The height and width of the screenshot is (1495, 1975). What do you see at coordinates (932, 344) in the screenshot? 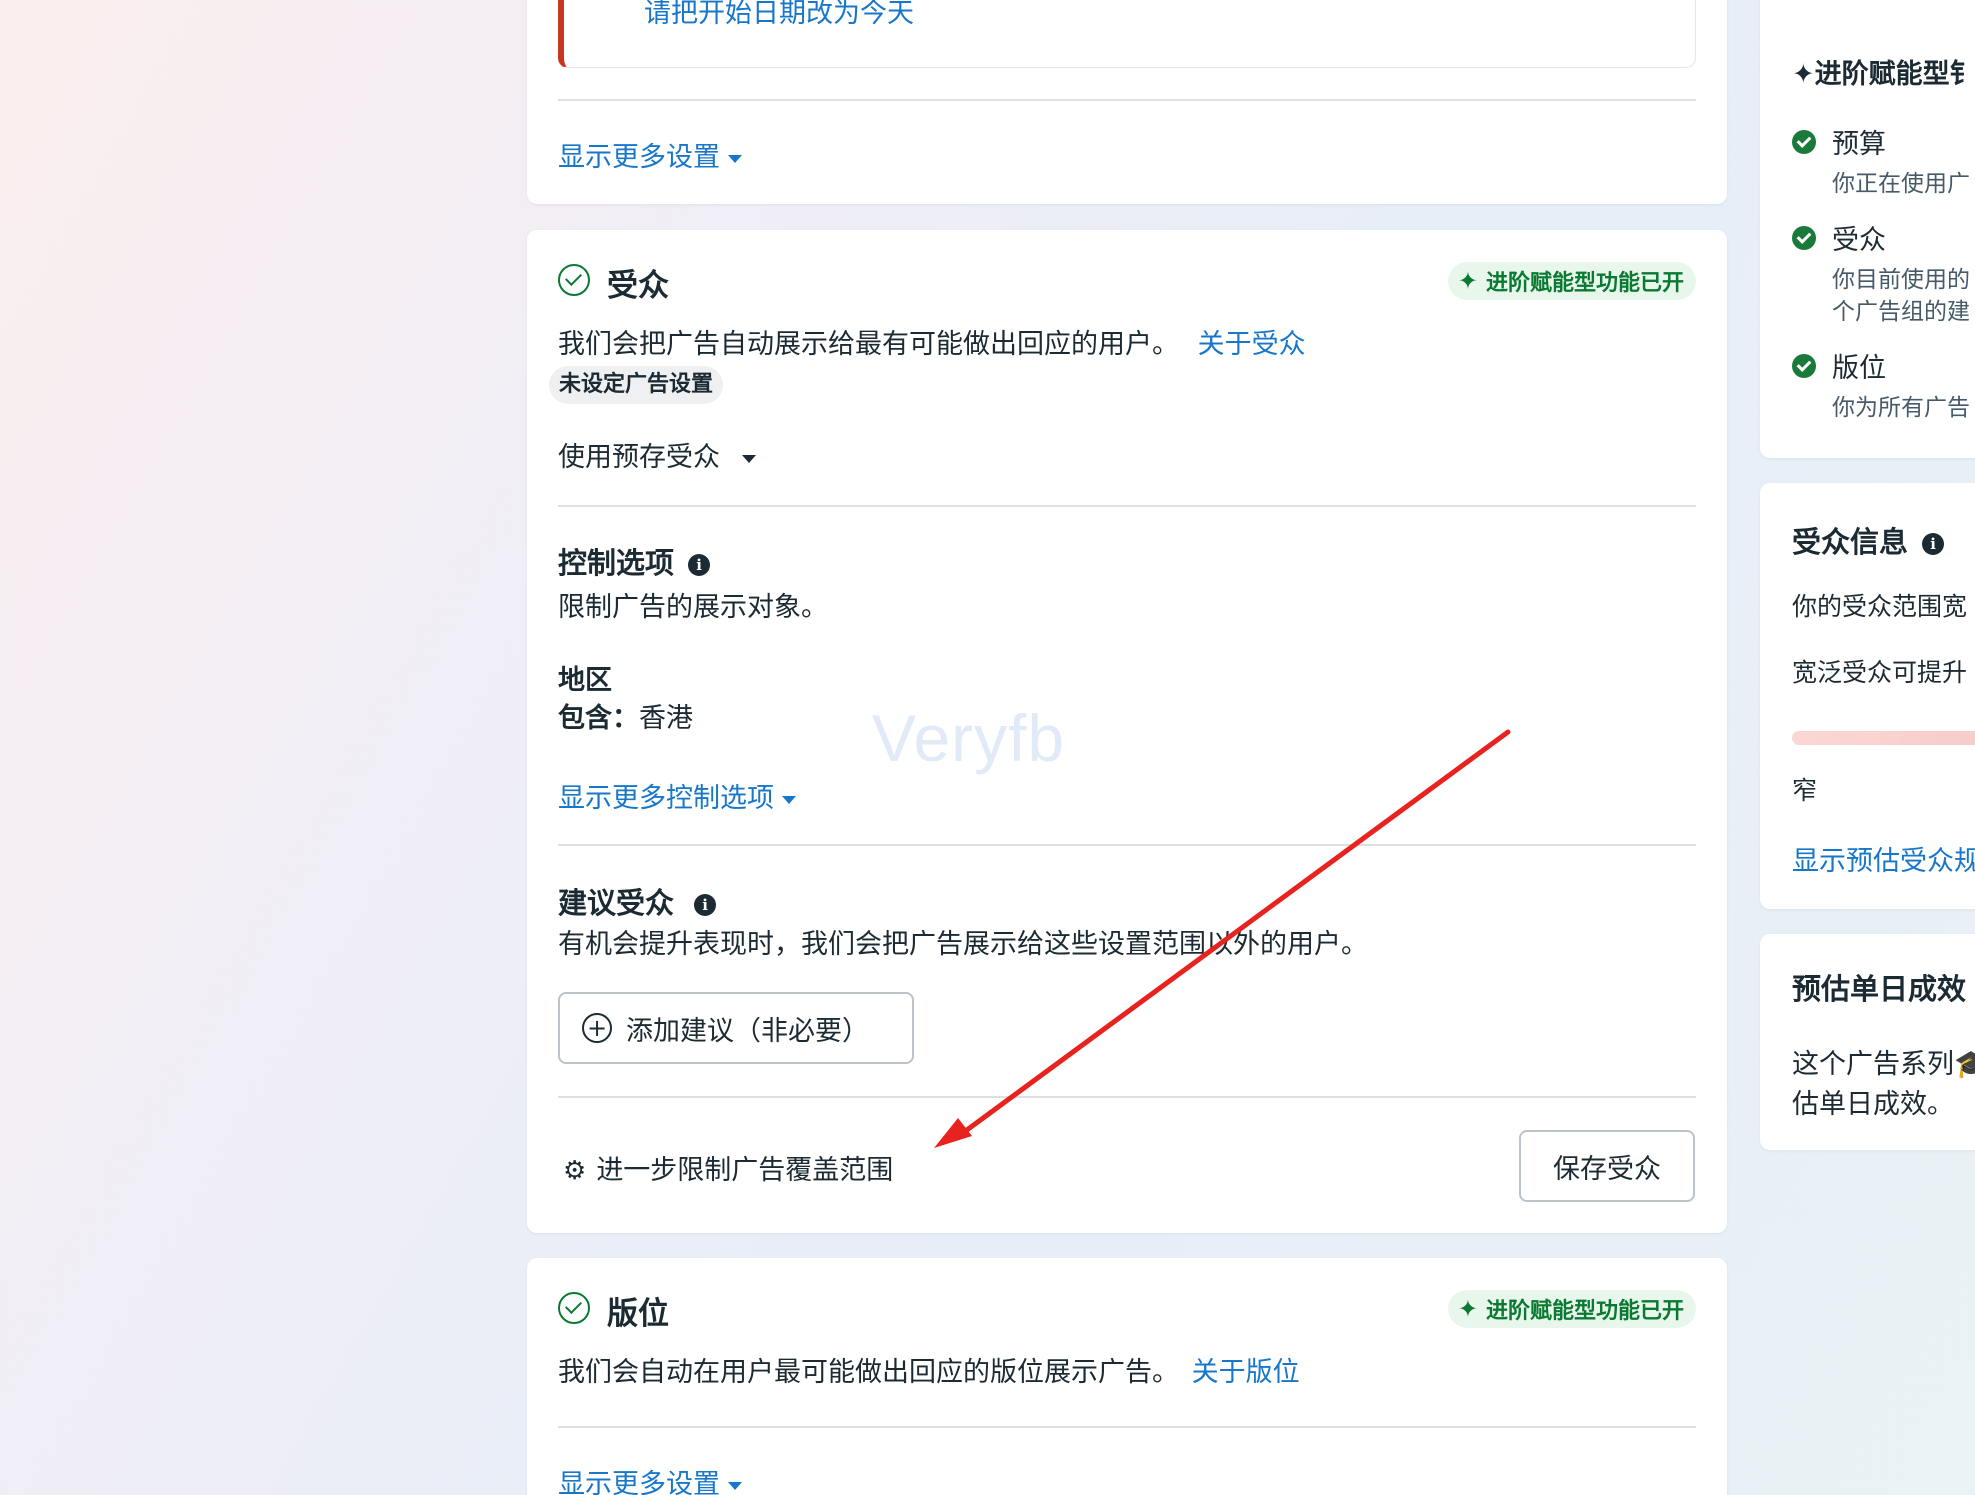
I see `section-description: 我们会把广告自动展示给最有可能做出回应的用户。 关于受众` at bounding box center [932, 344].